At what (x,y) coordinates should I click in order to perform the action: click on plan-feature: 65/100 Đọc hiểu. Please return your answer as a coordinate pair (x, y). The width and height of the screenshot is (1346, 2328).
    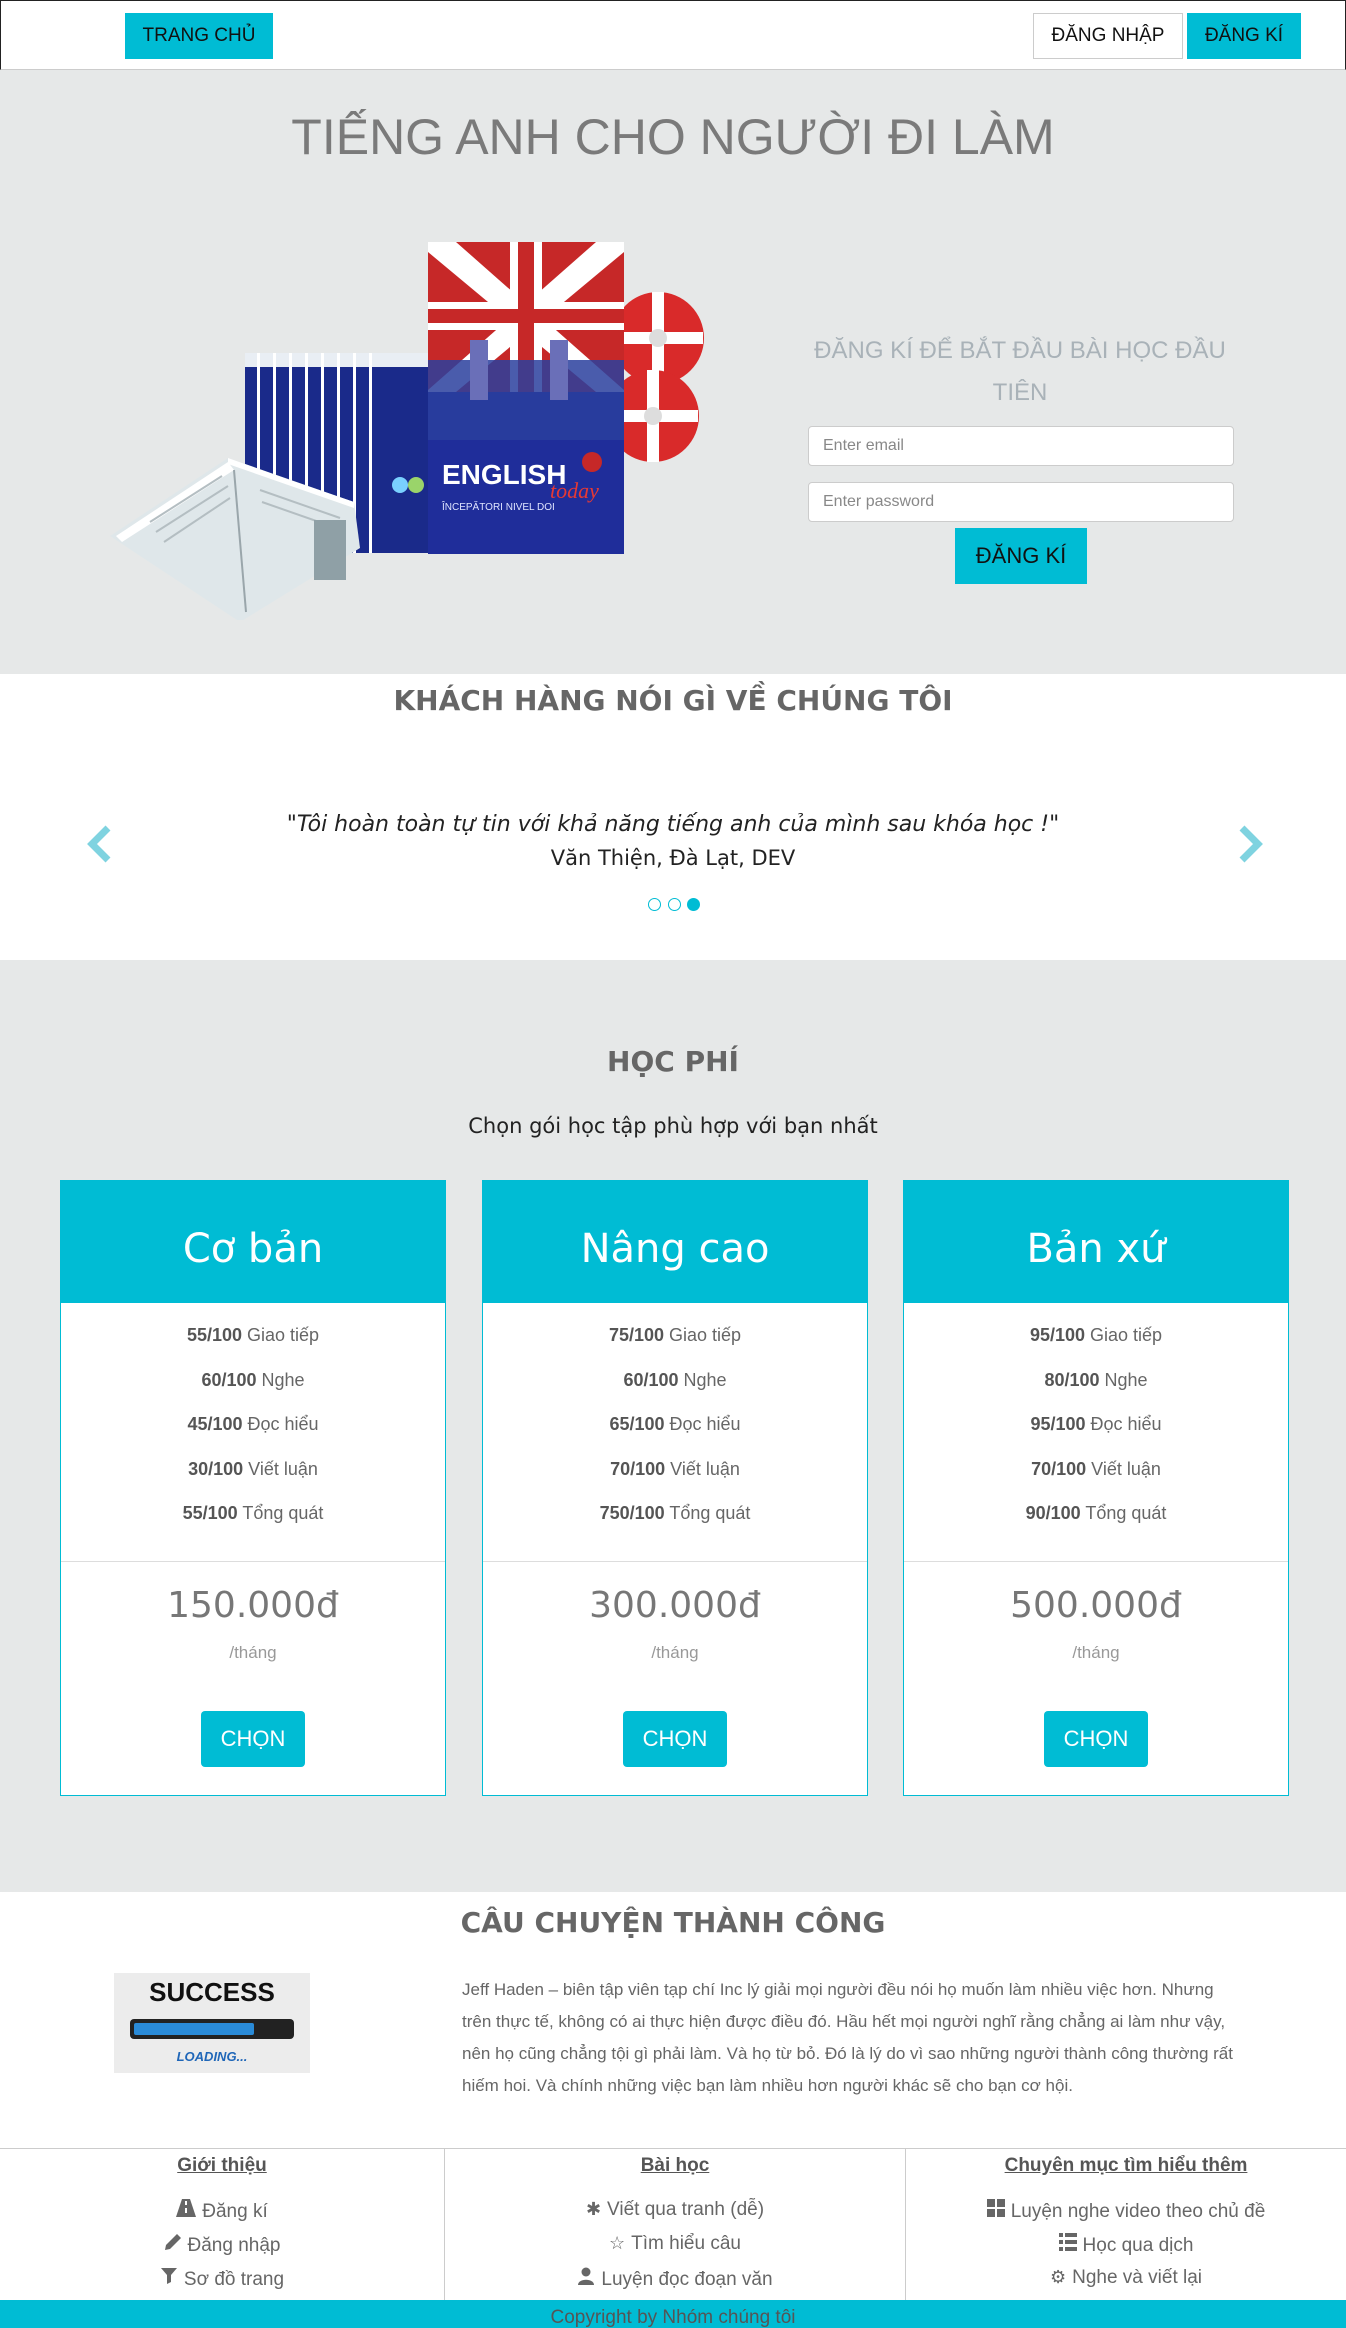
    Looking at the image, I should click on (675, 1424).